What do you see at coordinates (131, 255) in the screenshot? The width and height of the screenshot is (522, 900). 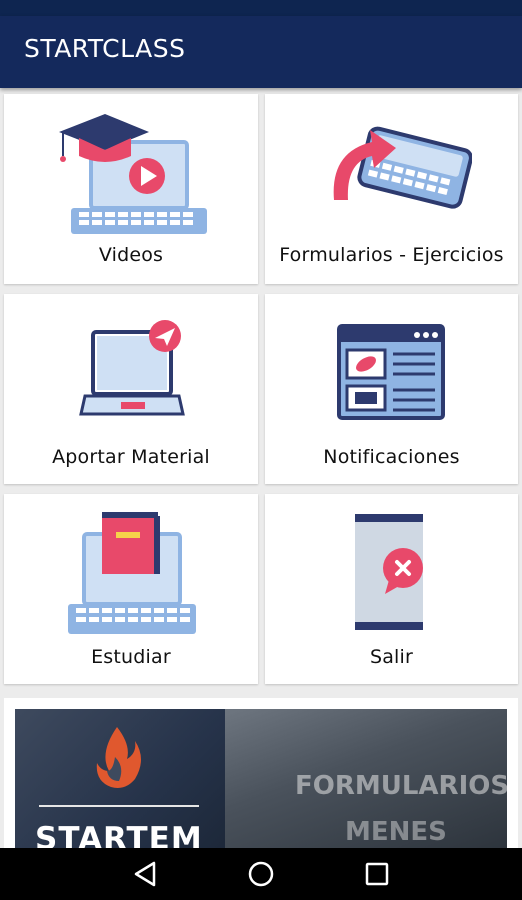 I see `menu-label: Videos` at bounding box center [131, 255].